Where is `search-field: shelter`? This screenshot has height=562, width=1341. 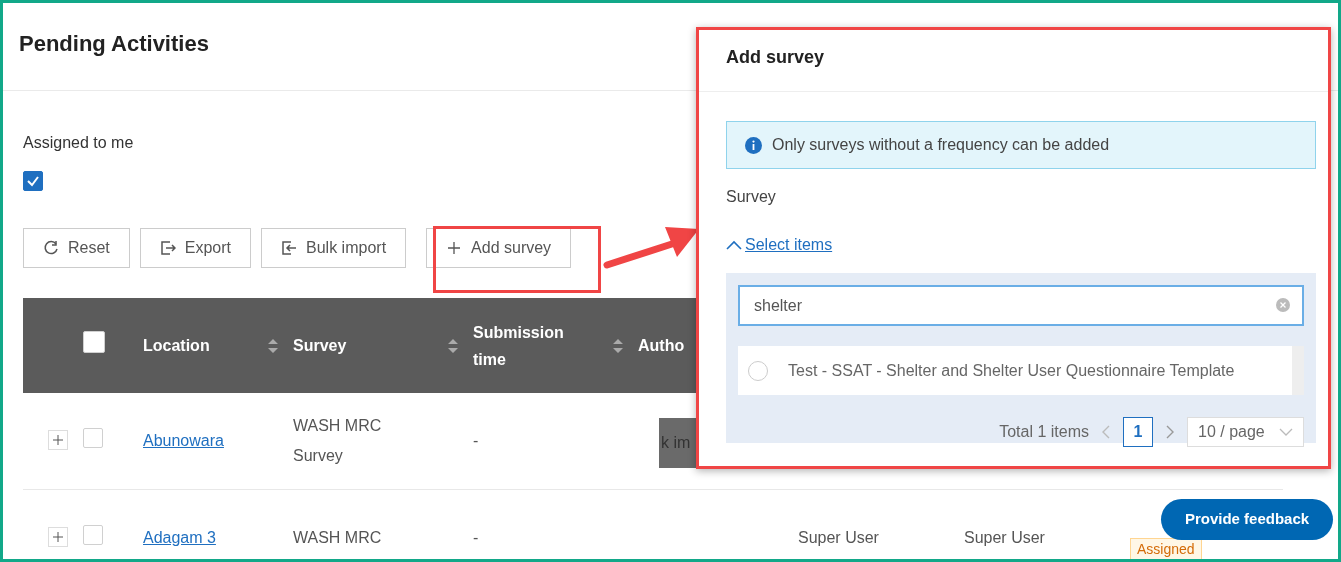
search-field: shelter is located at coordinates (1021, 305).